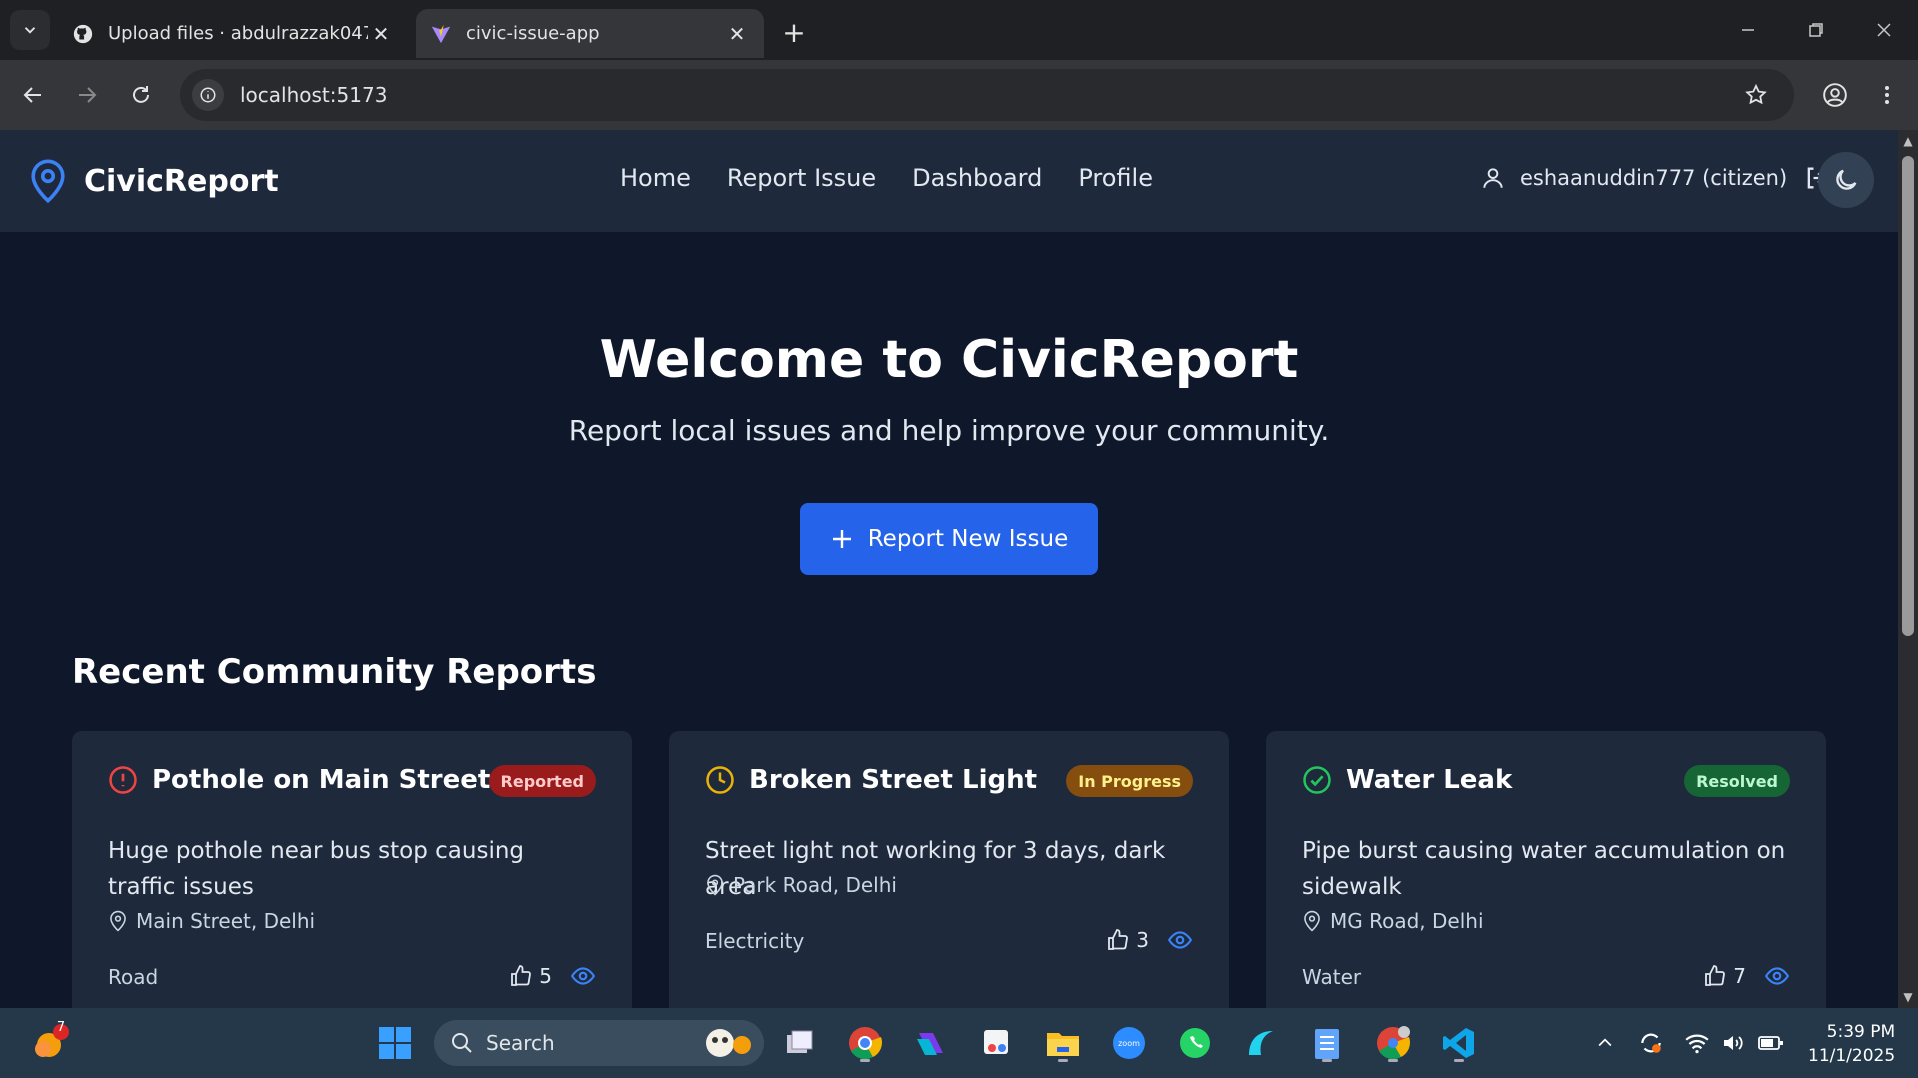 This screenshot has width=1918, height=1078. I want to click on tab-title: Upload files · abdulrazzak047/C, so click(238, 33).